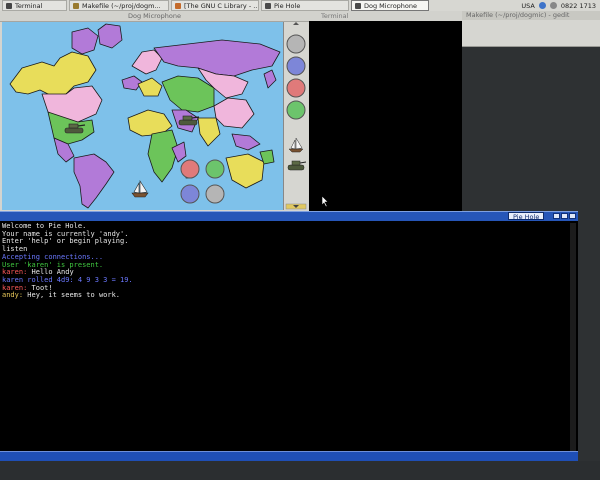 This screenshot has height=480, width=600. I want to click on task-dog-microphone: Dog Microphone, so click(390, 5).